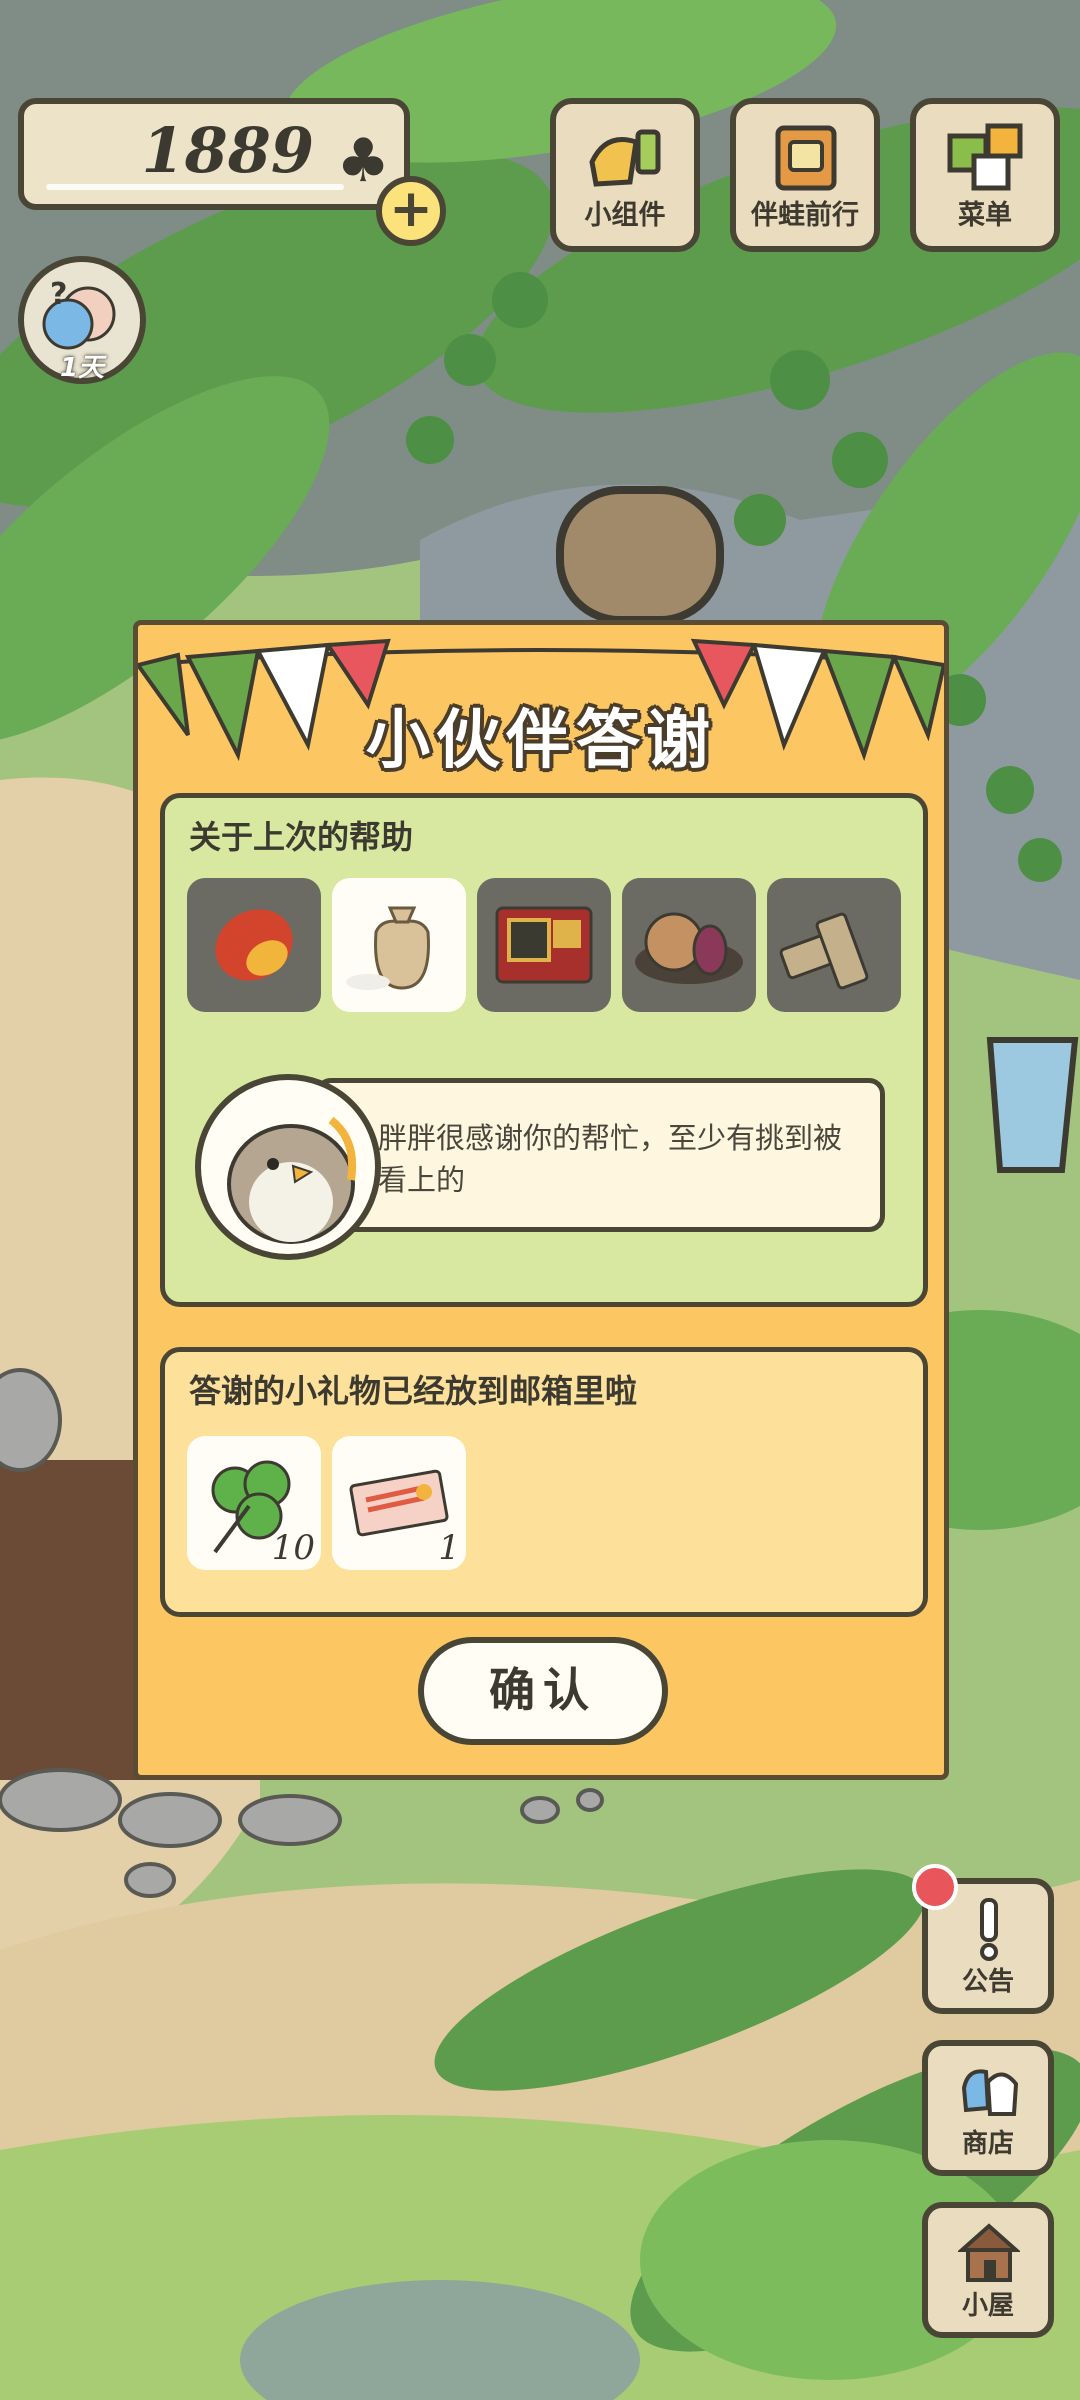  What do you see at coordinates (195, 187) in the screenshot?
I see `counter-underline` at bounding box center [195, 187].